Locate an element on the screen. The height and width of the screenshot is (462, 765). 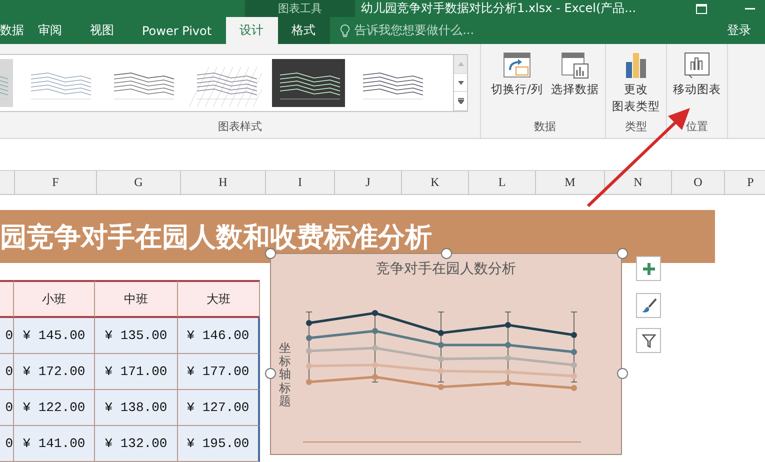
table-header-cell: 小班 is located at coordinates (54, 299).